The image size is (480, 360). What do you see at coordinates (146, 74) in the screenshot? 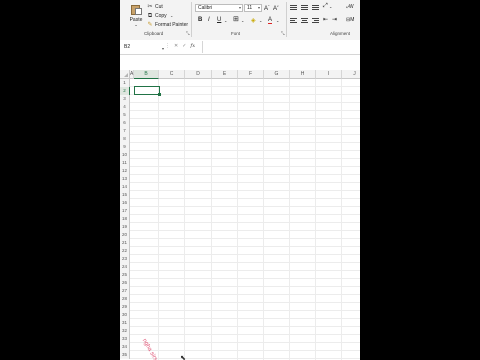
I see `column-header: B` at bounding box center [146, 74].